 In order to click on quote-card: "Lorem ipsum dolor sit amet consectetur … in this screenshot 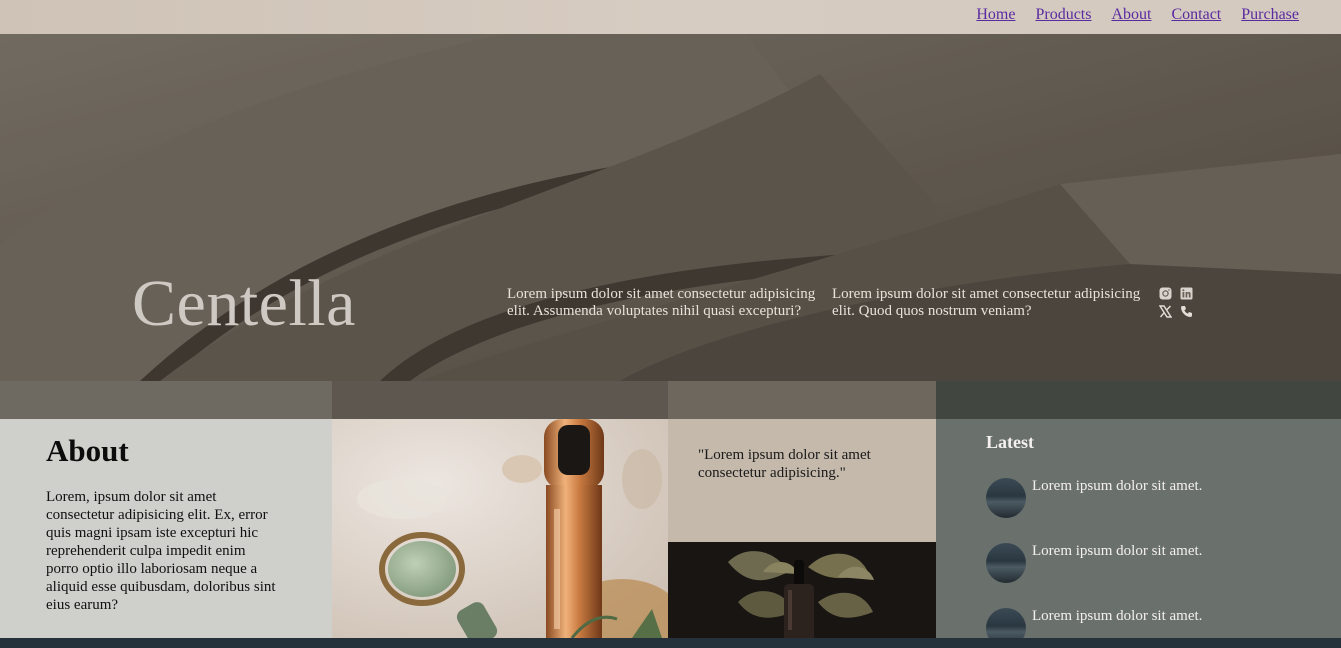, I will do `click(802, 480)`.